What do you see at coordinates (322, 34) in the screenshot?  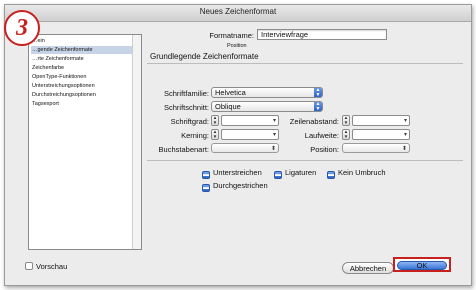 I see `format-name-input: Interviewfrage` at bounding box center [322, 34].